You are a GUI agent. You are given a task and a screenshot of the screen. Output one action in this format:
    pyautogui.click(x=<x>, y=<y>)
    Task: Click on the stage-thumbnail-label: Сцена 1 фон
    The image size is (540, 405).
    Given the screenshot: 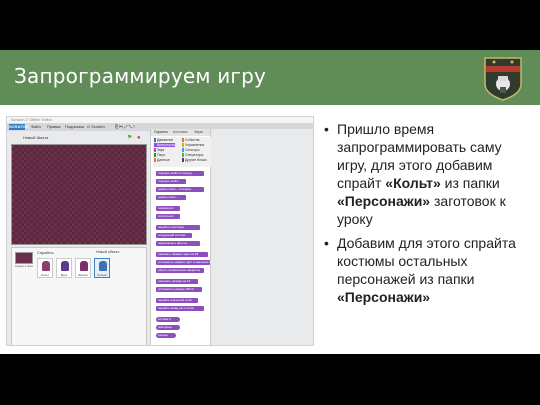 What is the action you would take?
    pyautogui.click(x=24, y=266)
    